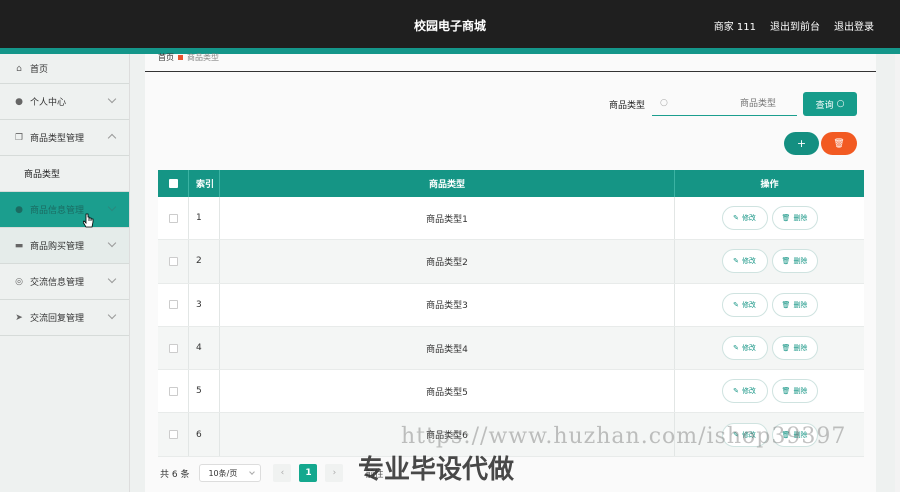  I want to click on batch-delete-button: 🗑, so click(839, 143).